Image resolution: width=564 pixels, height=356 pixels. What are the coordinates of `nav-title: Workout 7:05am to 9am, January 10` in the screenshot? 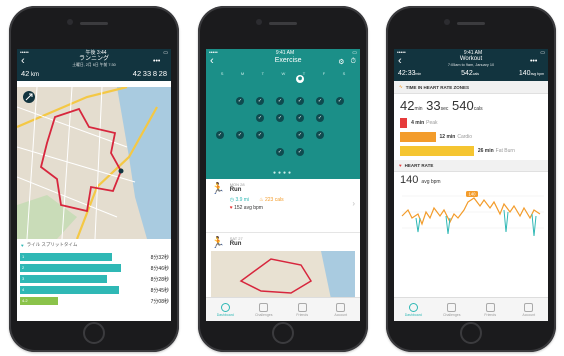 It's located at (471, 61).